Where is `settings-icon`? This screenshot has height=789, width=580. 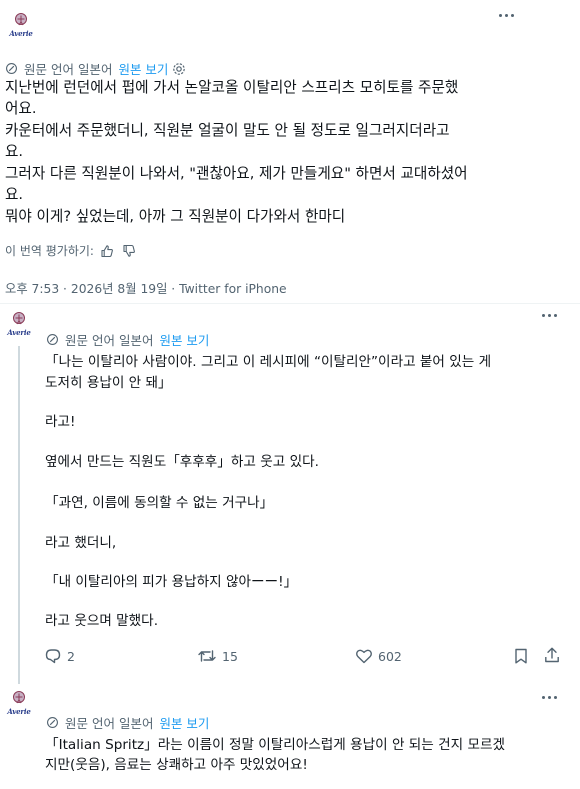 settings-icon is located at coordinates (179, 69).